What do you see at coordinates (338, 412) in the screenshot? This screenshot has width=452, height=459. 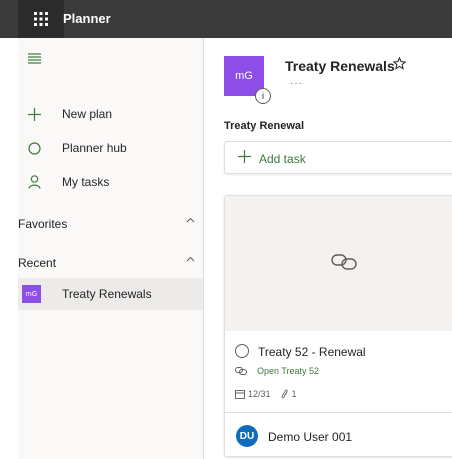 I see `divider` at bounding box center [338, 412].